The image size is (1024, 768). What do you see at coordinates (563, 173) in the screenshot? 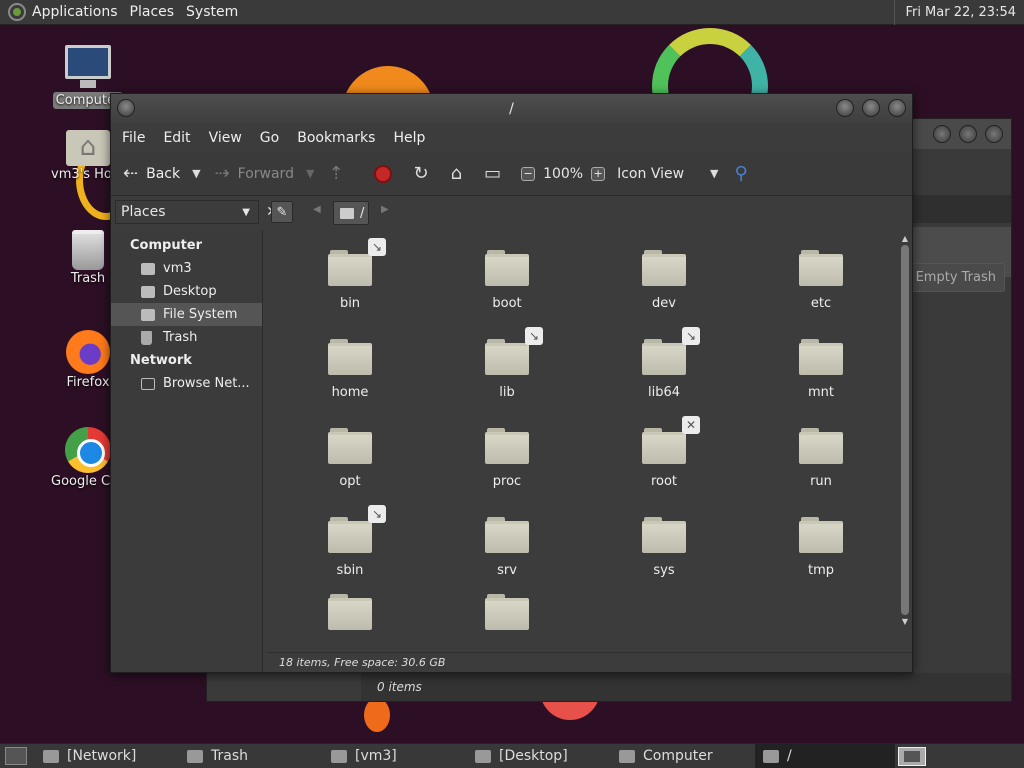
I see `zoom-level: 100%` at bounding box center [563, 173].